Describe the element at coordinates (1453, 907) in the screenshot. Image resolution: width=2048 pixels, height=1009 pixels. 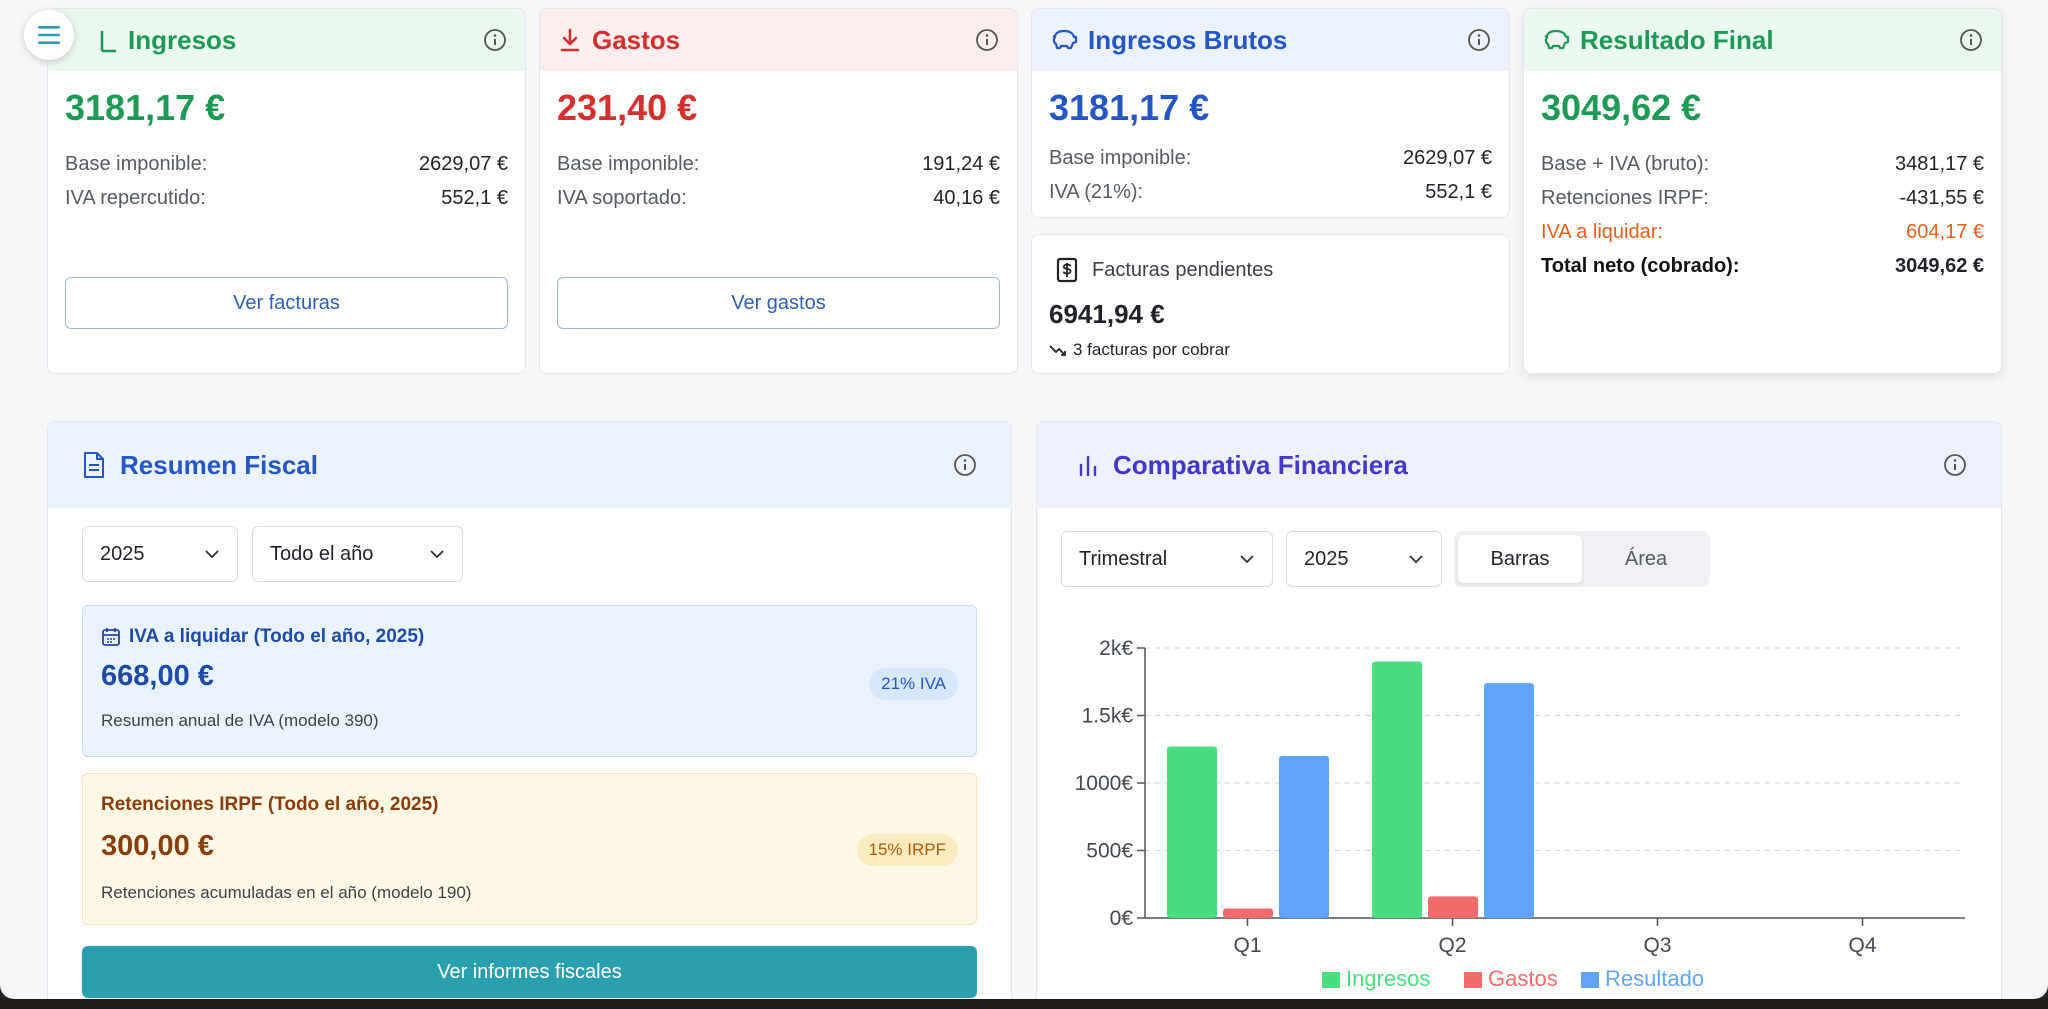
I see `bar-gastos-q2` at that location.